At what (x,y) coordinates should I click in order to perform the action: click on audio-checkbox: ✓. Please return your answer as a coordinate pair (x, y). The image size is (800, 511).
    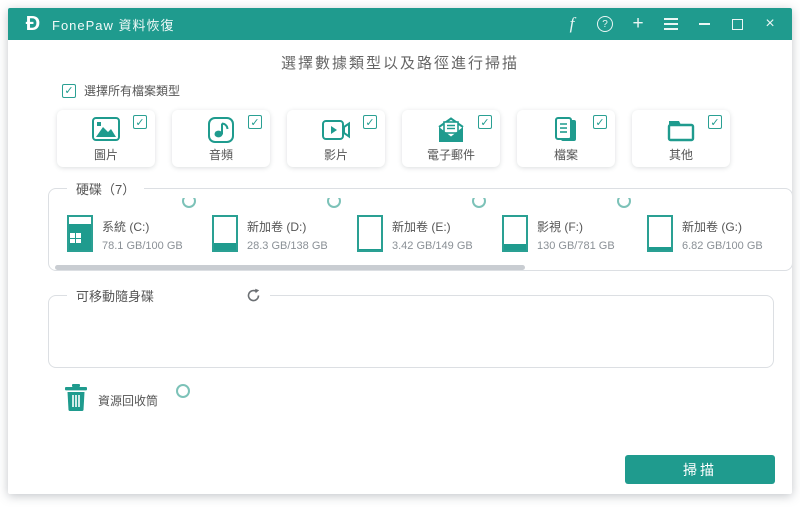
    Looking at the image, I should click on (255, 122).